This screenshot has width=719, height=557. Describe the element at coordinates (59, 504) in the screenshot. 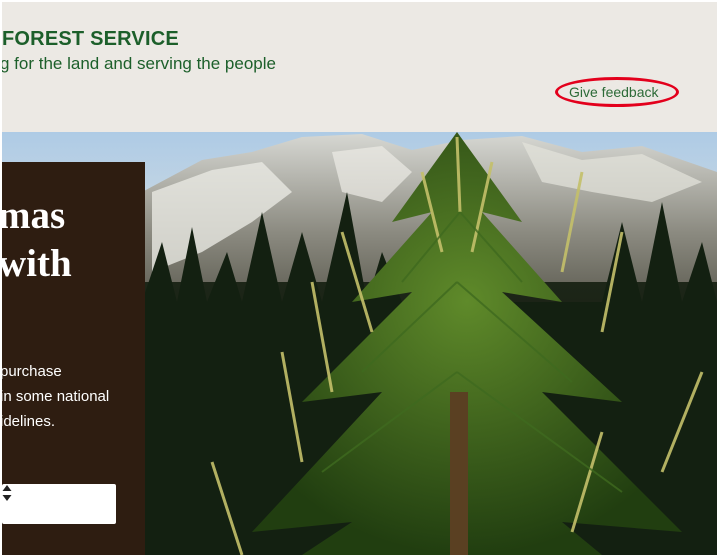

I see `forest-select-dropdown` at that location.